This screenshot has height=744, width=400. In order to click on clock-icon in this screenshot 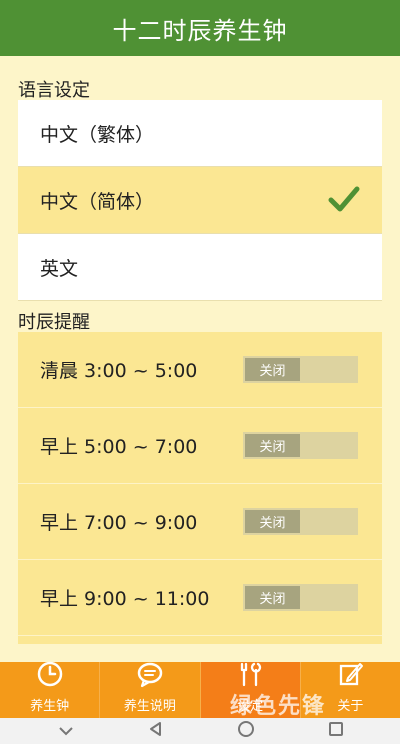, I will do `click(50, 676)`.